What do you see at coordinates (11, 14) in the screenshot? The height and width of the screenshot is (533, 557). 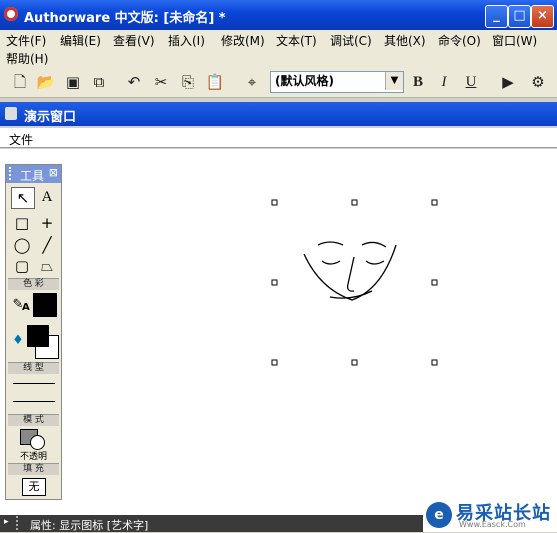 I see `authorware-app-icon` at bounding box center [11, 14].